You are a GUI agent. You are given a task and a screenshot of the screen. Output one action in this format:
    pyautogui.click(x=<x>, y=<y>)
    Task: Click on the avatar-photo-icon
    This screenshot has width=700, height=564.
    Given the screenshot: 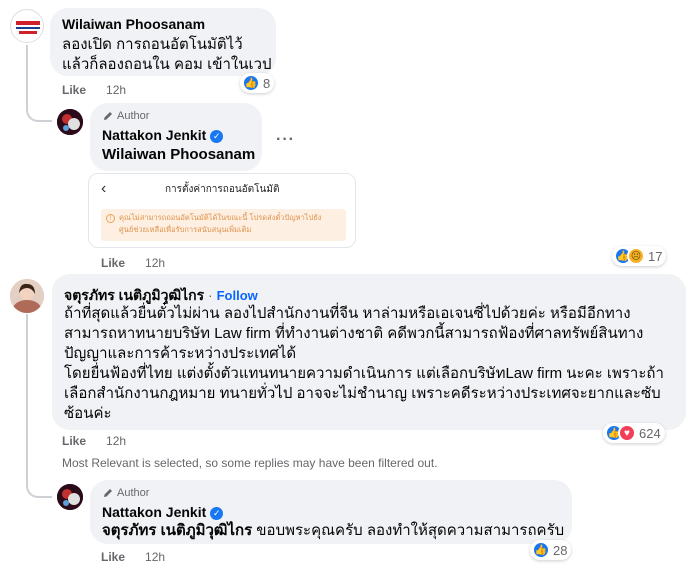 What is the action you would take?
    pyautogui.click(x=27, y=296)
    